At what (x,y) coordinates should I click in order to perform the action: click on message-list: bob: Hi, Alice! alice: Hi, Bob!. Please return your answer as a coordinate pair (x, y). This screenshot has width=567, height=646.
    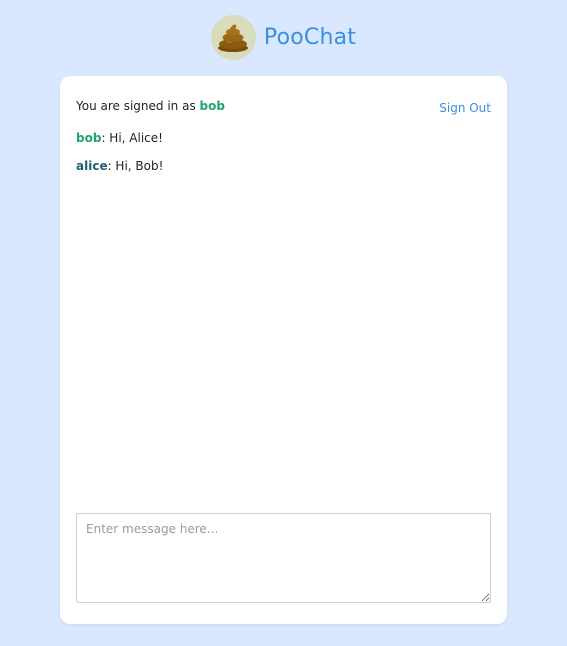
    Looking at the image, I should click on (283, 158).